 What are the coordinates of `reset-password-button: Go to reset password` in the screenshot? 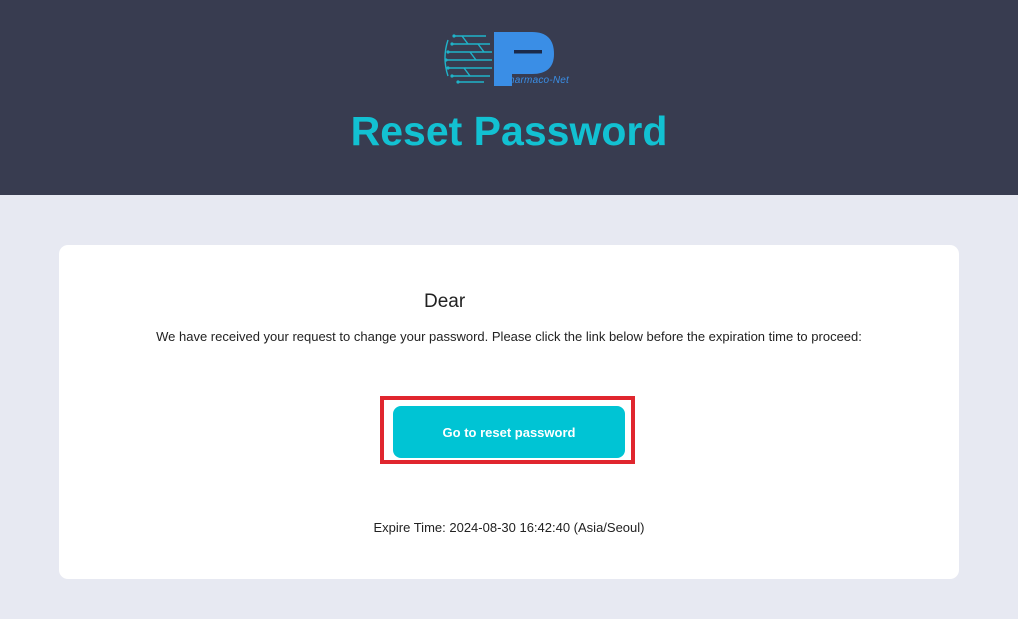 It's located at (509, 432).